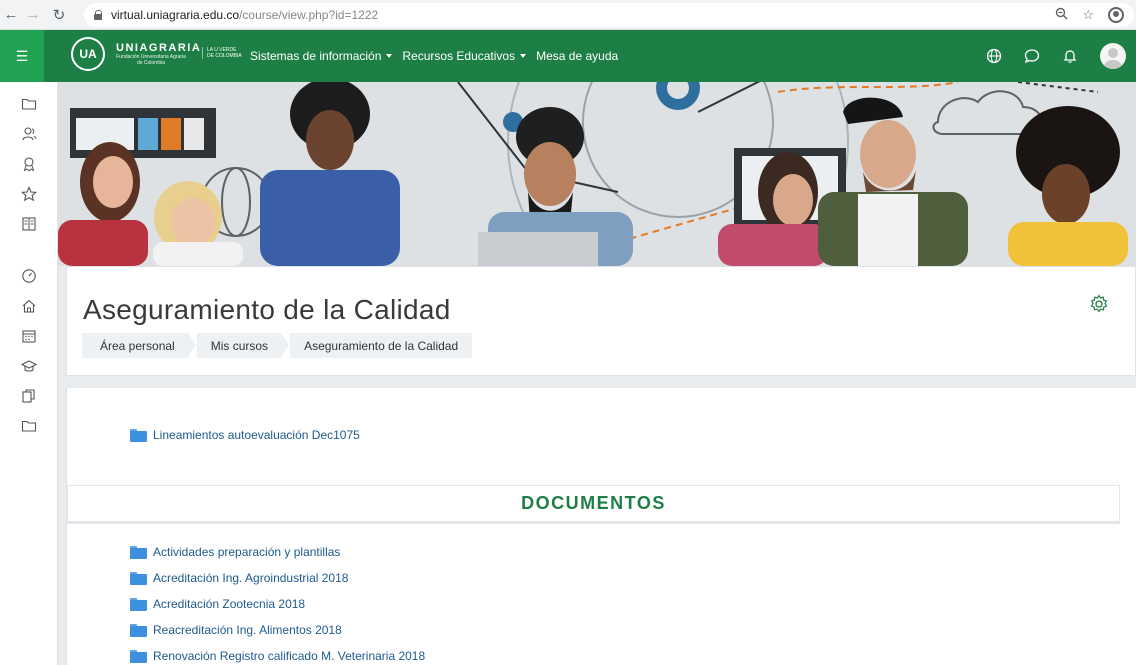 The width and height of the screenshot is (1136, 665). I want to click on menu-mesa-ayuda: Mesa de ayuda, so click(577, 56).